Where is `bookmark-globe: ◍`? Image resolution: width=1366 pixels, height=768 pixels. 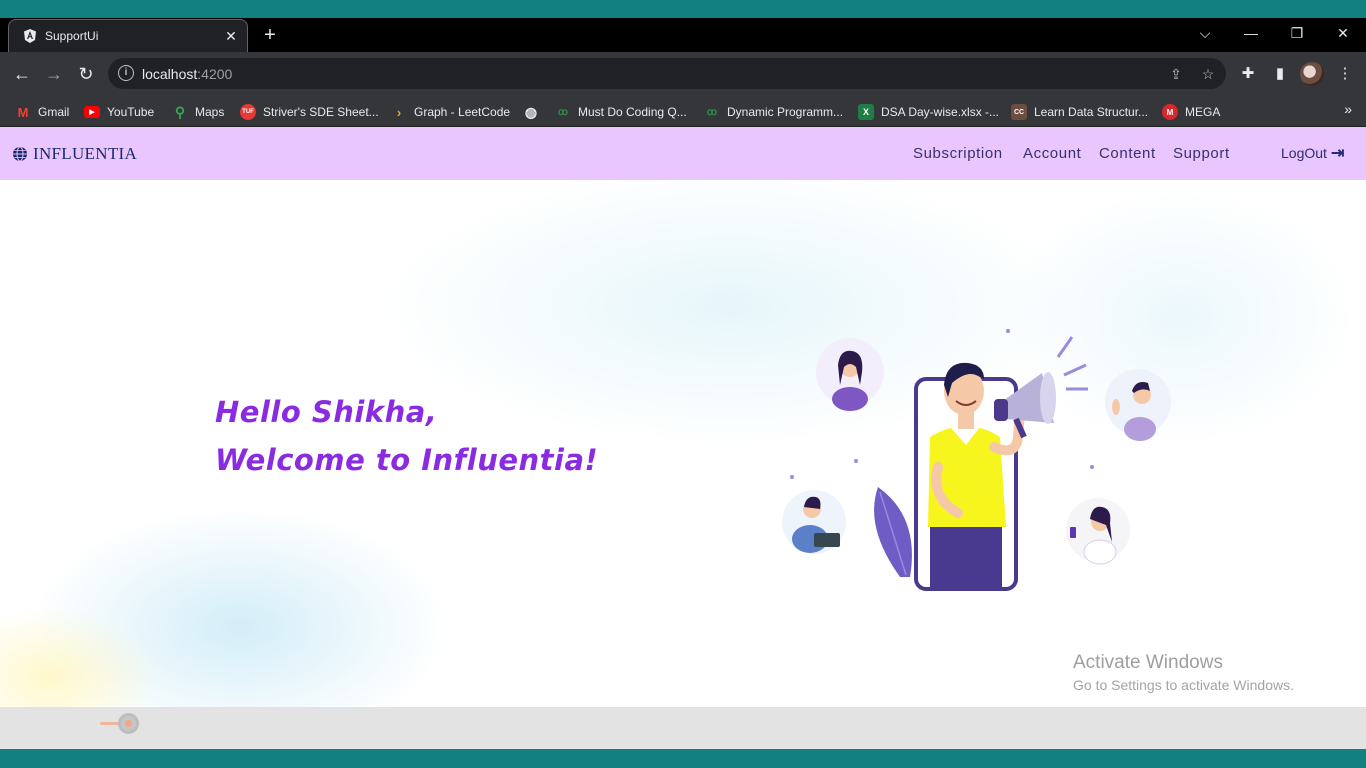
bookmark-globe: ◍ is located at coordinates (534, 112).